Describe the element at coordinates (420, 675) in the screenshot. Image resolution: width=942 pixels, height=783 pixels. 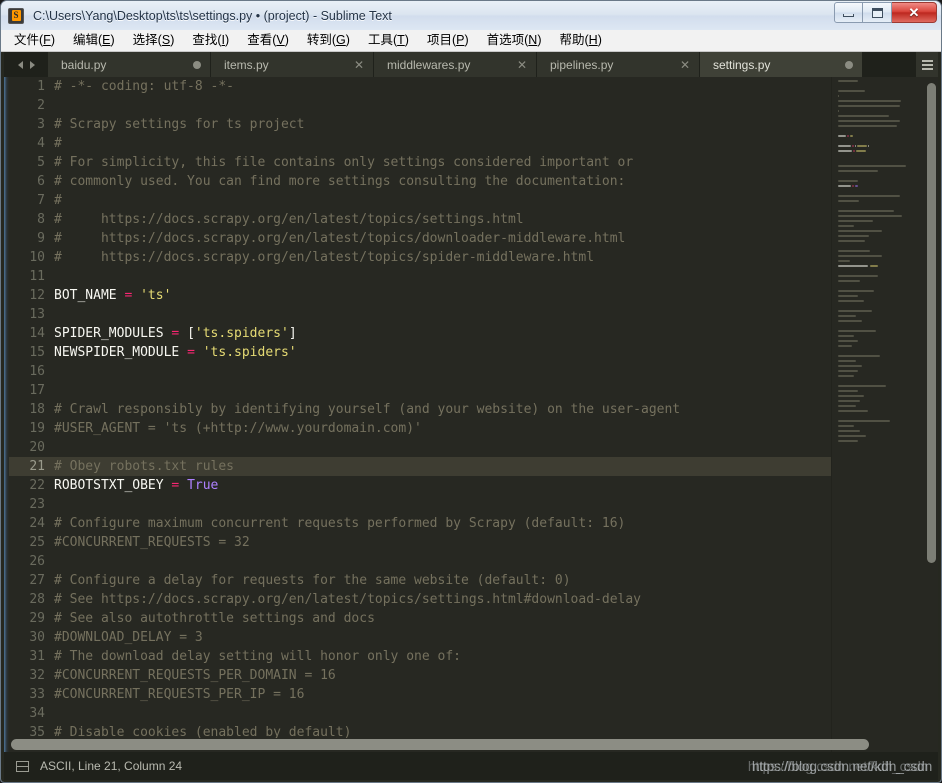
I see `code-line: 32 #CONCURRENT_REQUESTS_PER_DOMAIN = 16` at that location.